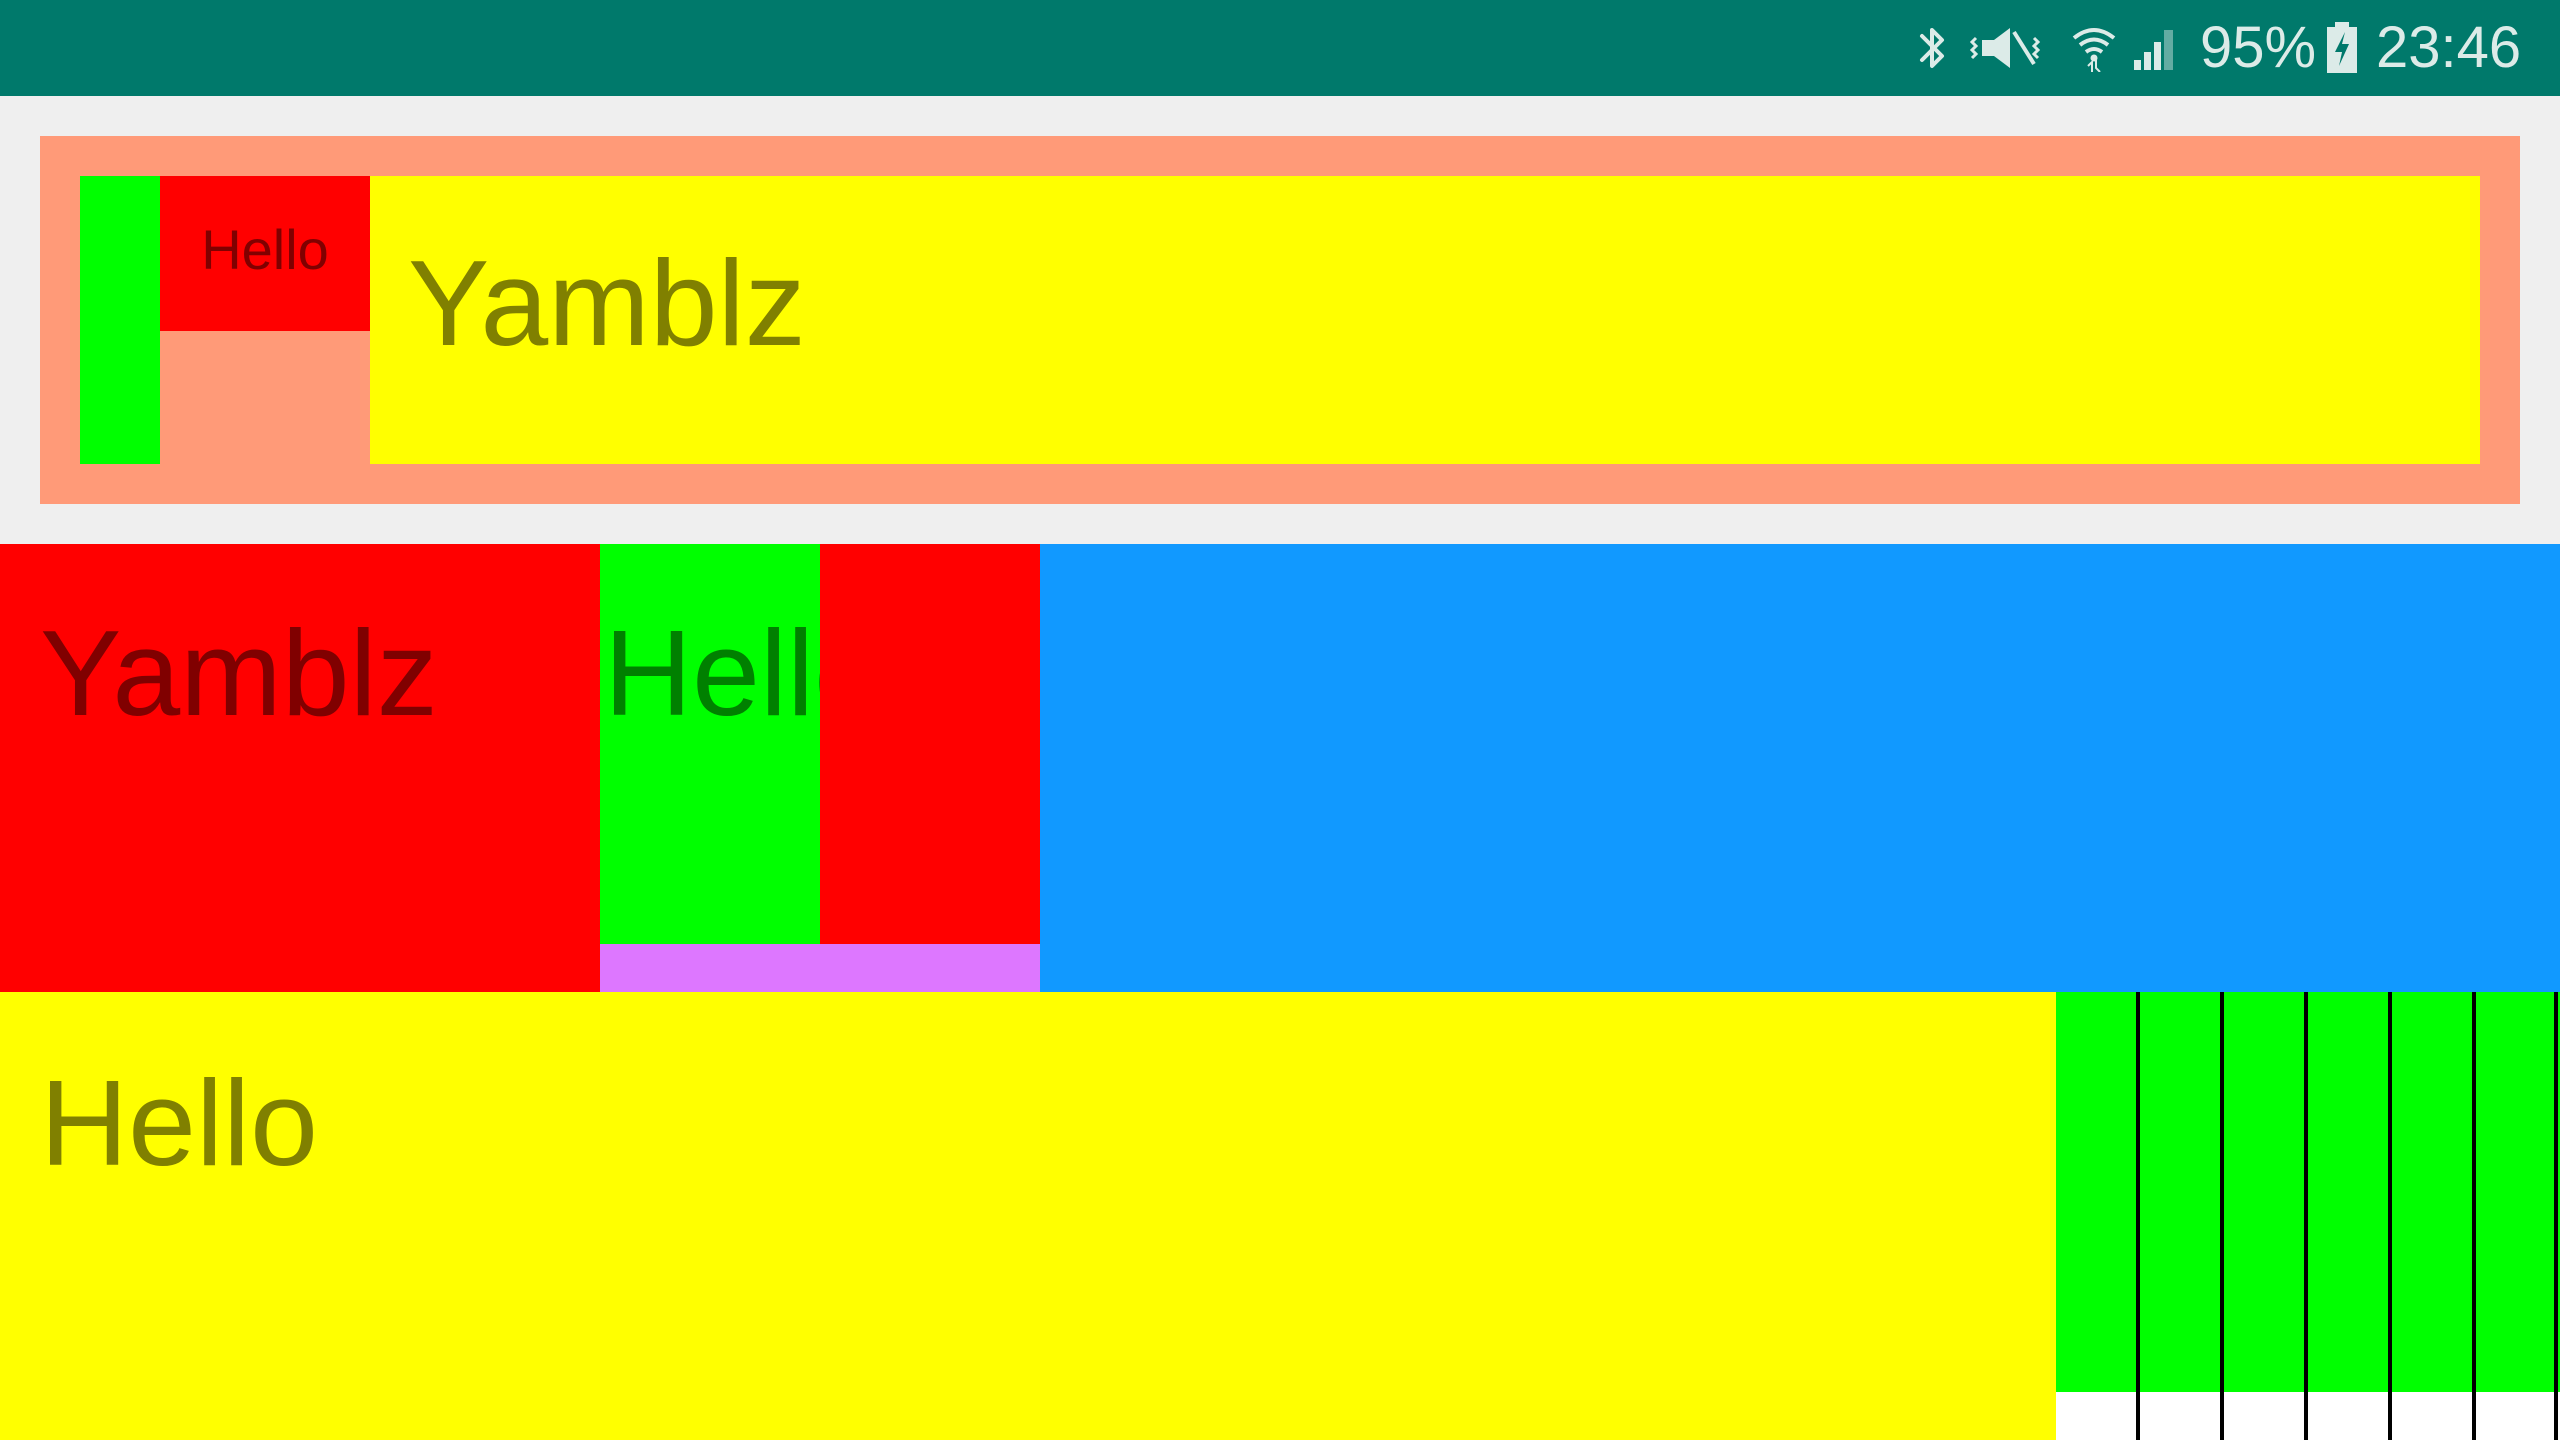 The width and height of the screenshot is (2560, 1440). What do you see at coordinates (712, 673) in the screenshot?
I see `middle-hello-label: Hello` at bounding box center [712, 673].